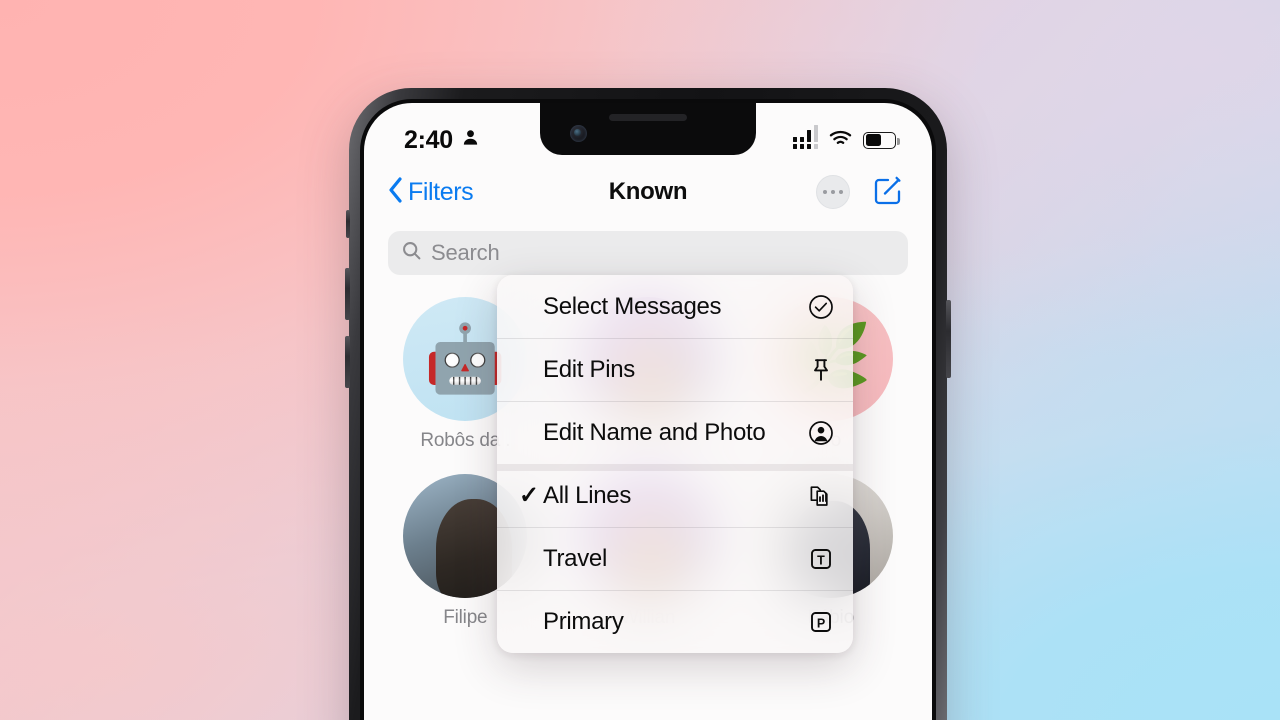 The image size is (1280, 720). I want to click on menu-item-label: Primary, so click(583, 621).